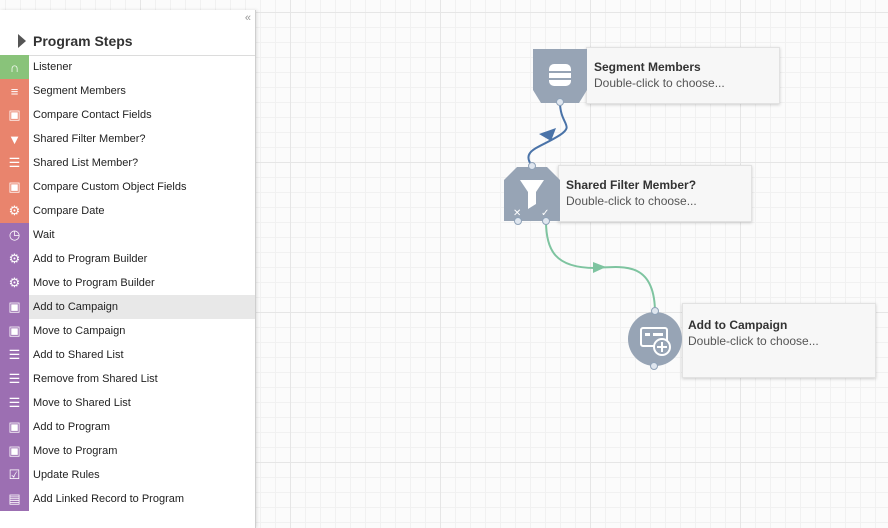 The image size is (888, 528). What do you see at coordinates (127, 355) in the screenshot?
I see `step-add-to-shared-list: ☰ Add to Shared List` at bounding box center [127, 355].